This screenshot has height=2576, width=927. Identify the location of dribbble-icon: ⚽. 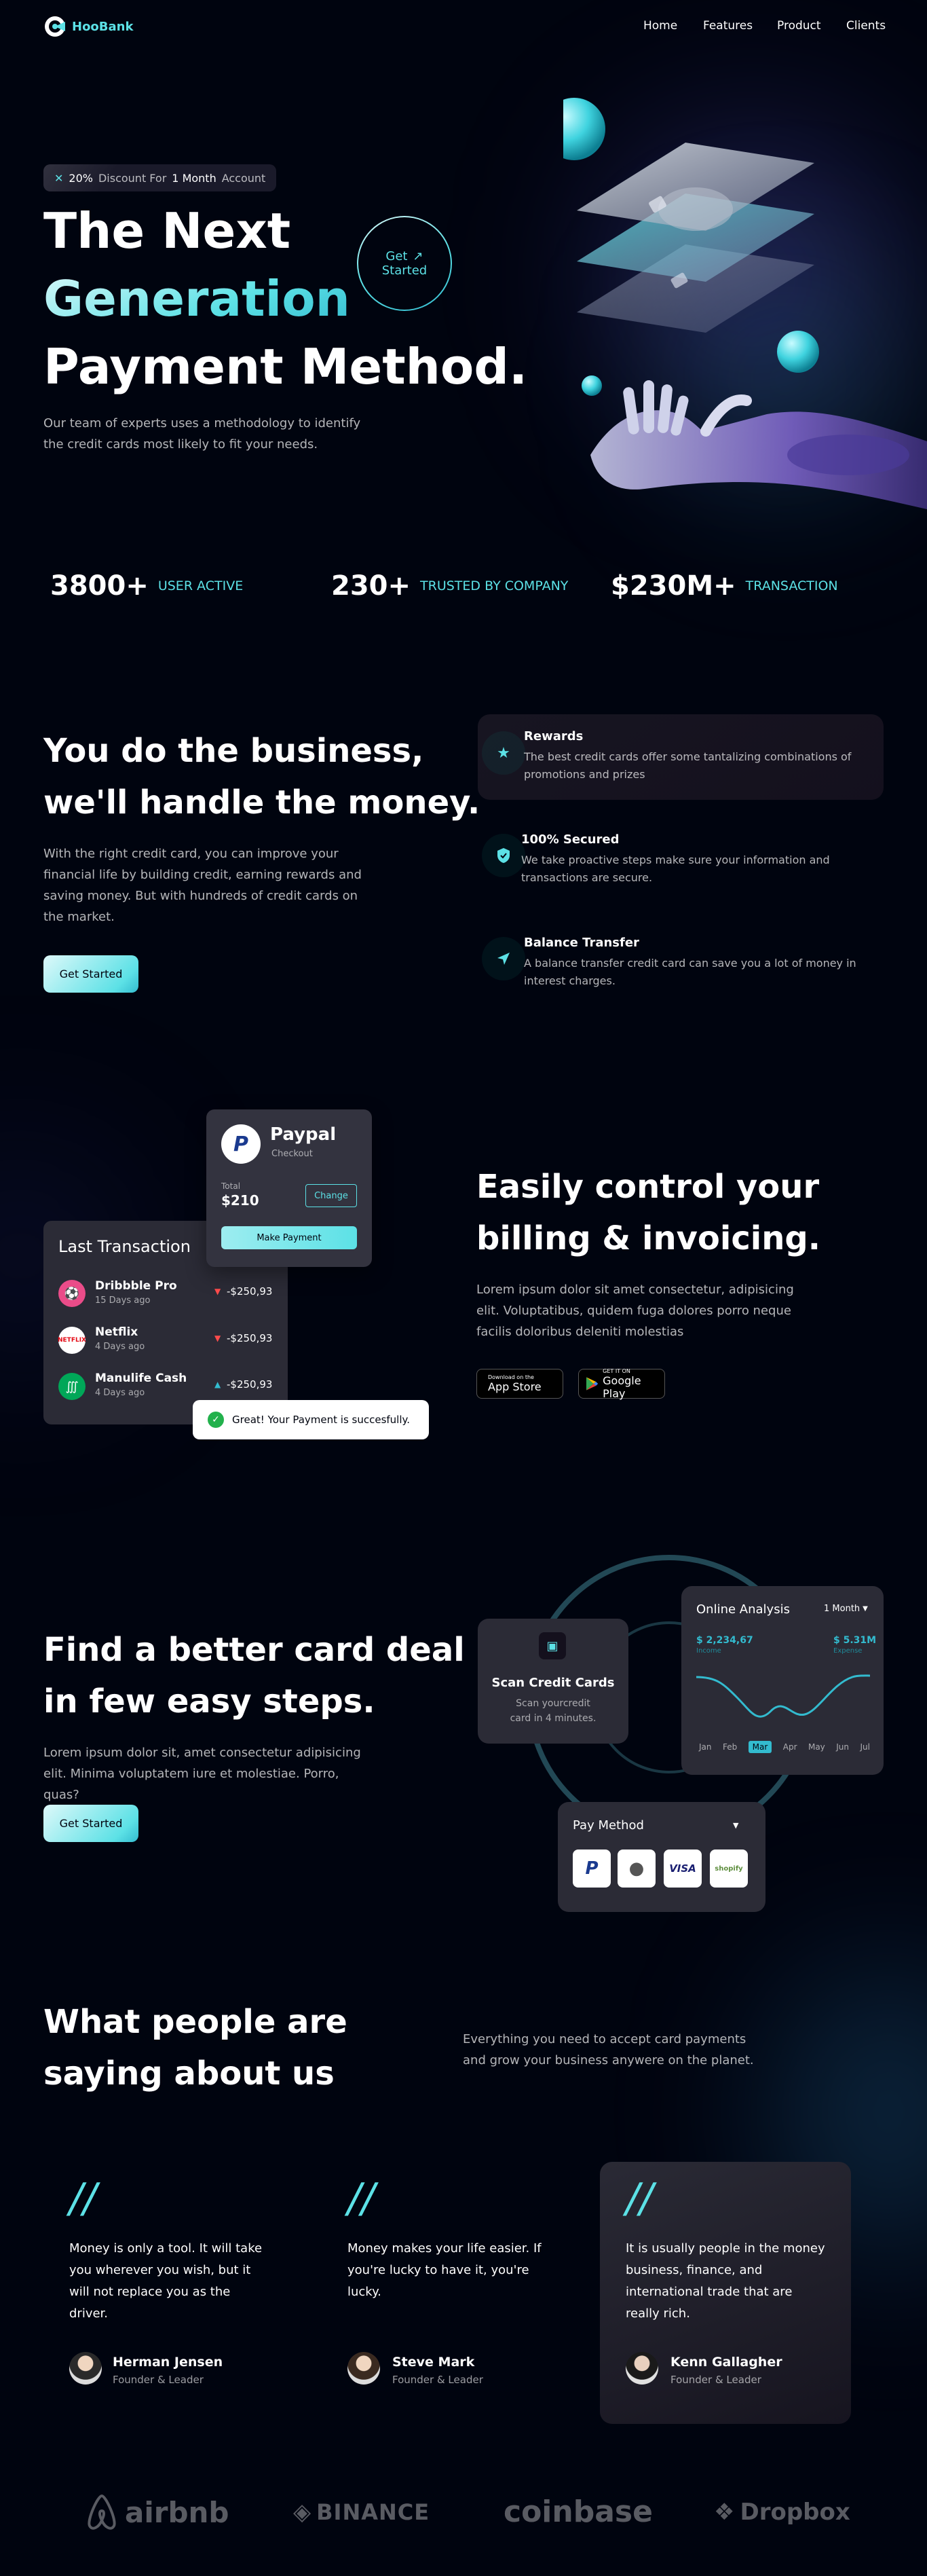
(72, 1293).